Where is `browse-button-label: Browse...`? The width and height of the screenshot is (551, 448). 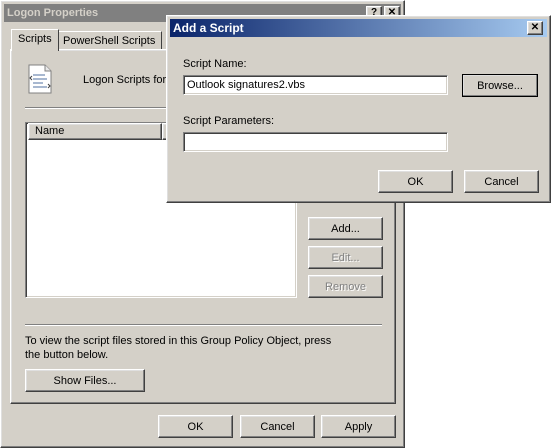 browse-button-label: Browse... is located at coordinates (500, 85).